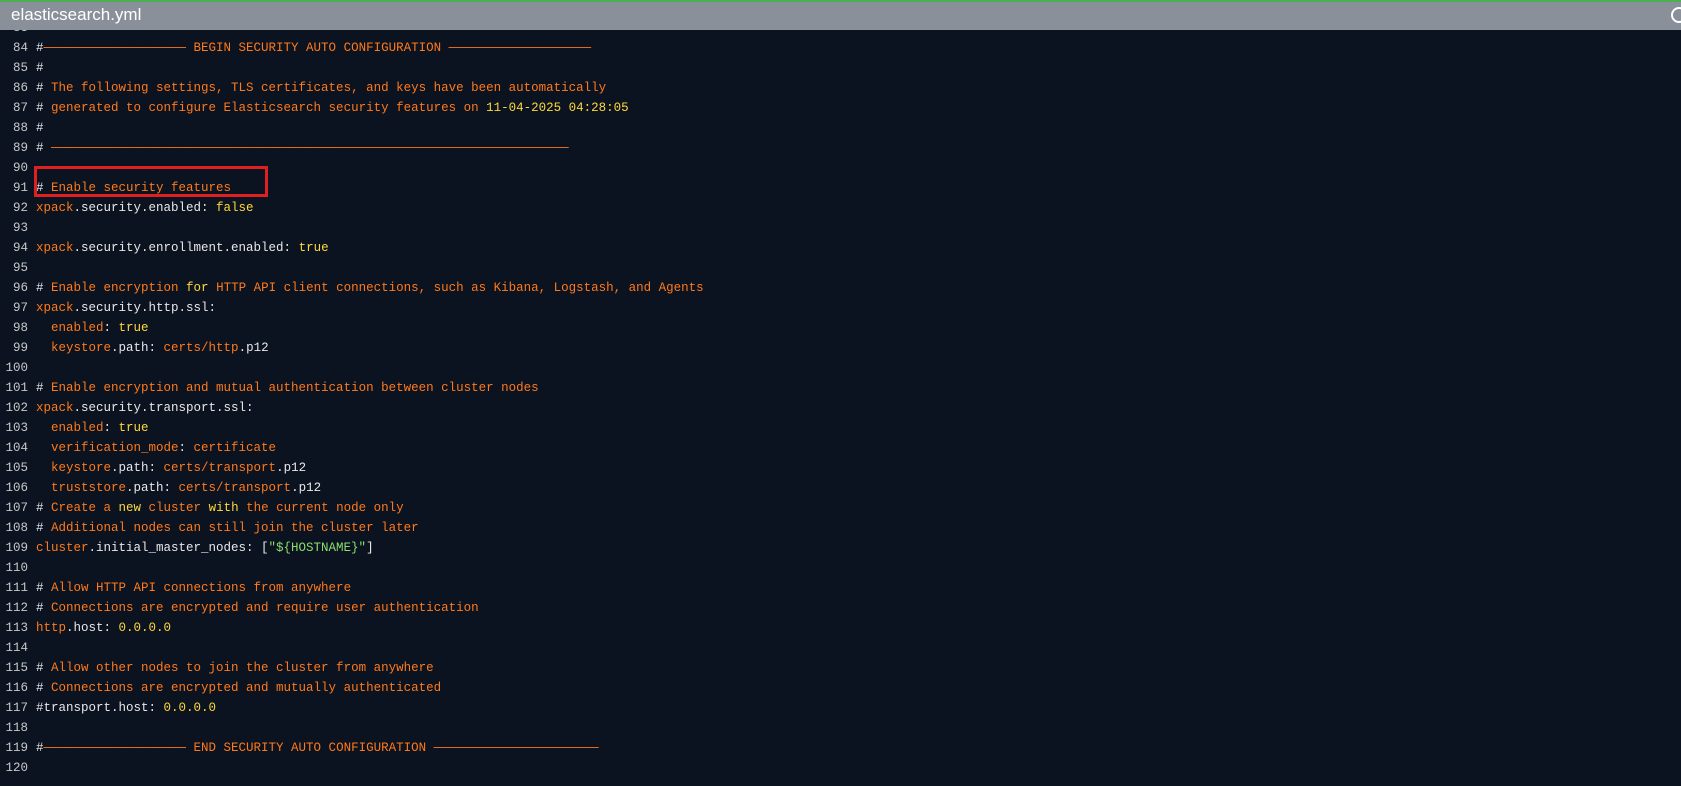 The width and height of the screenshot is (1681, 786). Describe the element at coordinates (16, 768) in the screenshot. I see `line-number: 120` at that location.